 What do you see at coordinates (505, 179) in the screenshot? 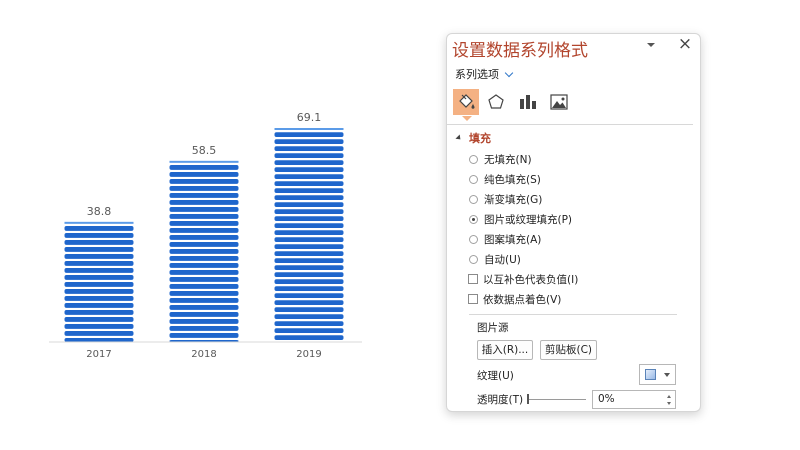
I see `radio-solid-fill: 纯色填充(S)` at bounding box center [505, 179].